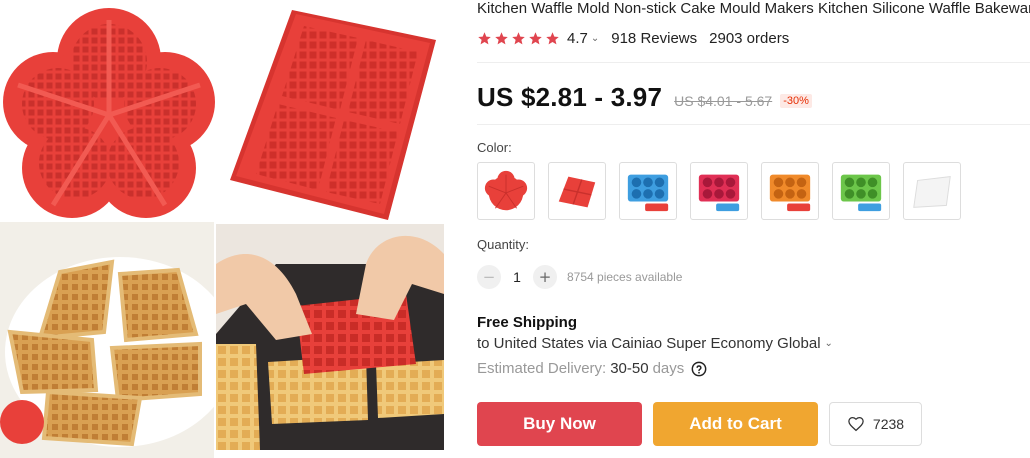 The image size is (1030, 458). What do you see at coordinates (545, 277) in the screenshot?
I see `quantity-increment-button: +` at bounding box center [545, 277].